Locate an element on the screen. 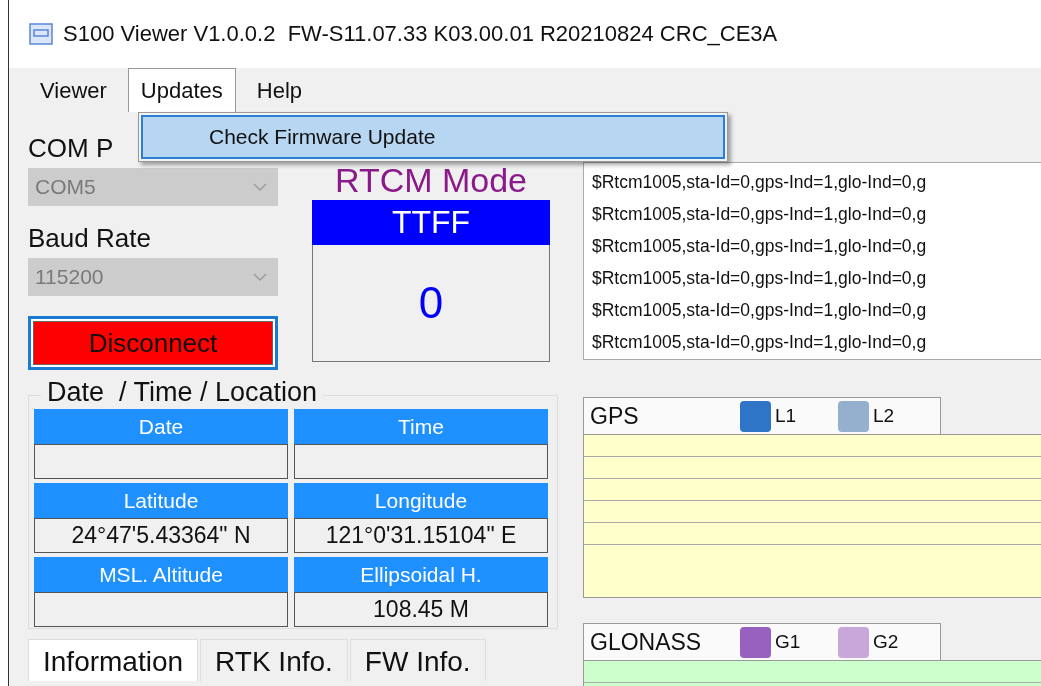 Image resolution: width=1041 pixels, height=686 pixels. menu-item: Viewer is located at coordinates (73, 90).